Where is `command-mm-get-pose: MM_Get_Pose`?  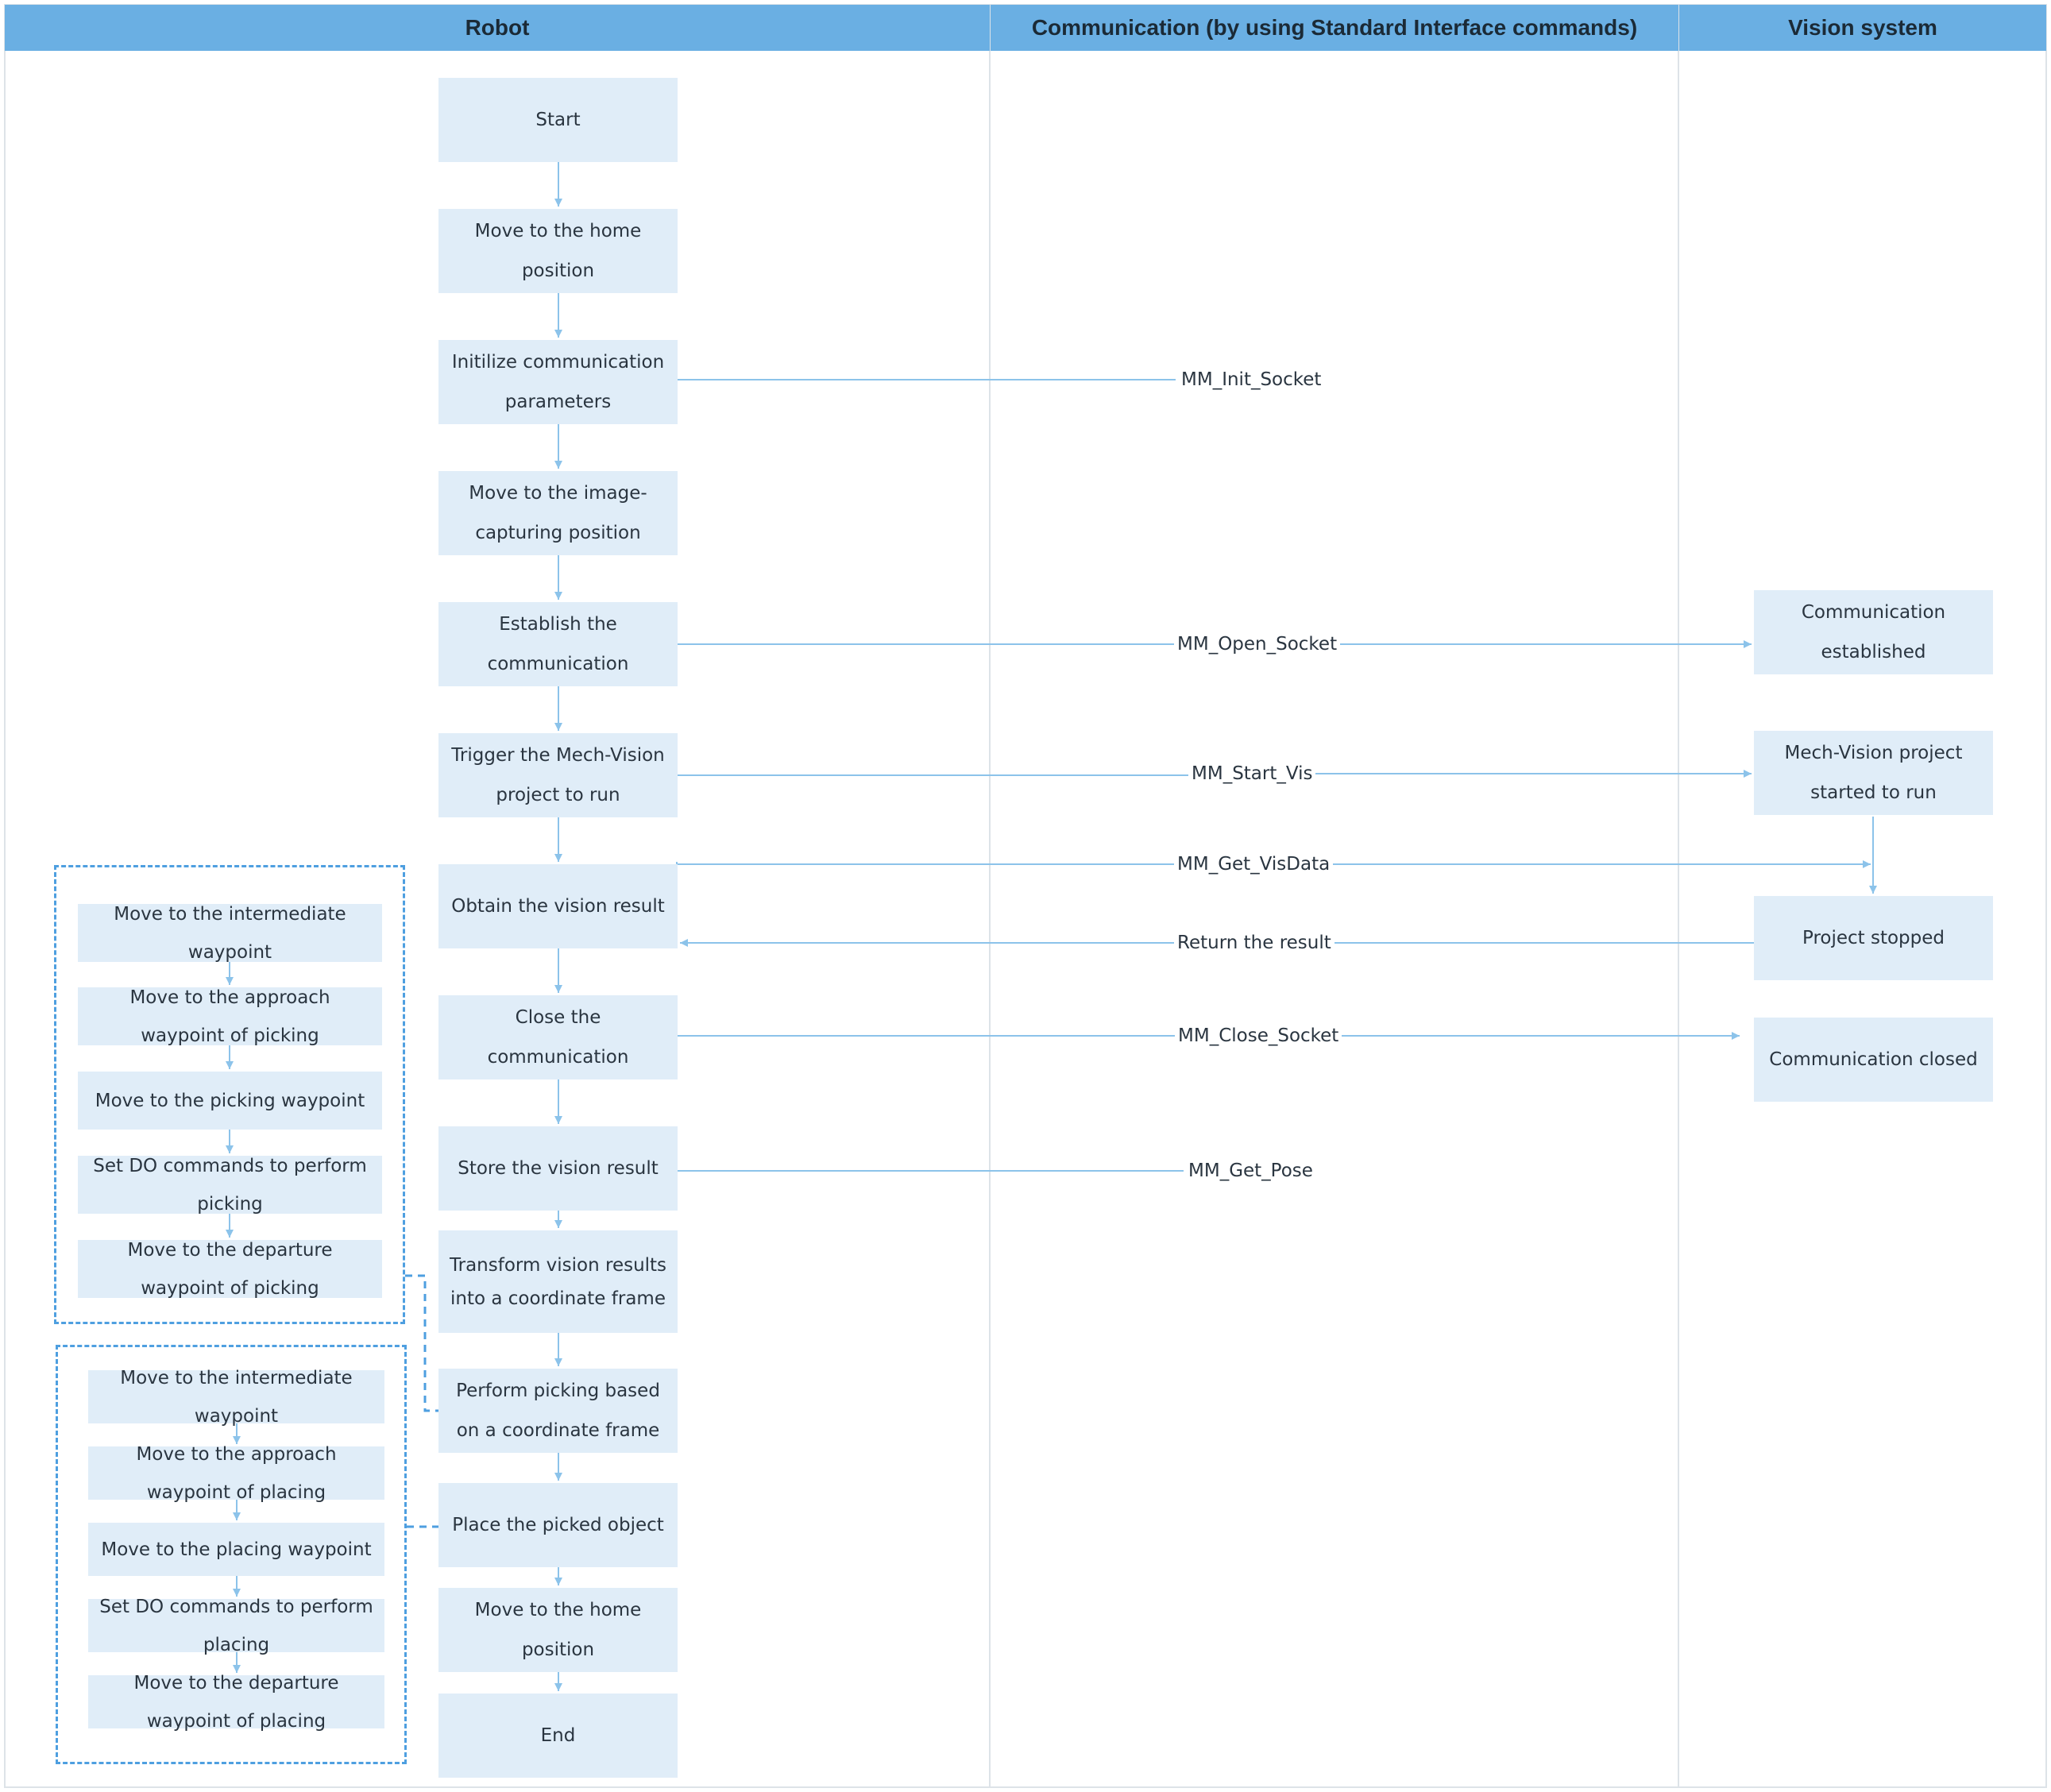 command-mm-get-pose: MM_Get_Pose is located at coordinates (1251, 1171).